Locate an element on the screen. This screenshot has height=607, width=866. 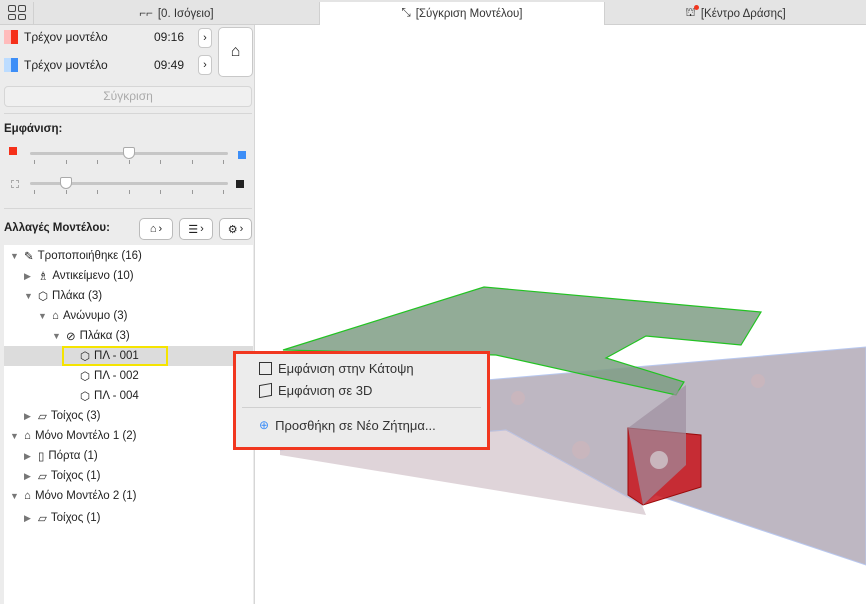
red-swatch-icon is located at coordinates (11, 37).